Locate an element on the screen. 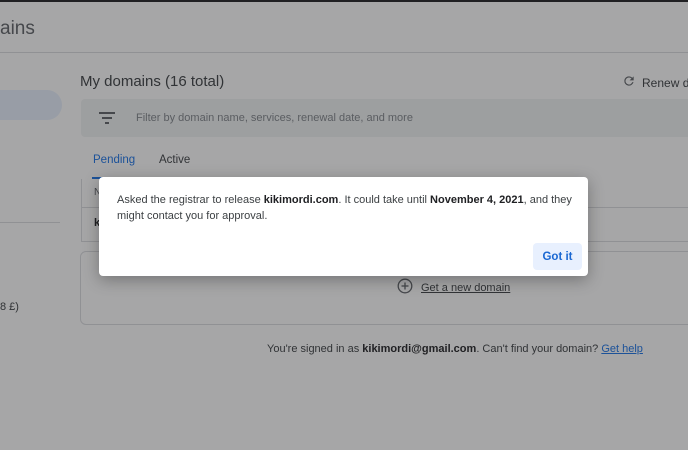  got-it-button: Got it is located at coordinates (557, 256).